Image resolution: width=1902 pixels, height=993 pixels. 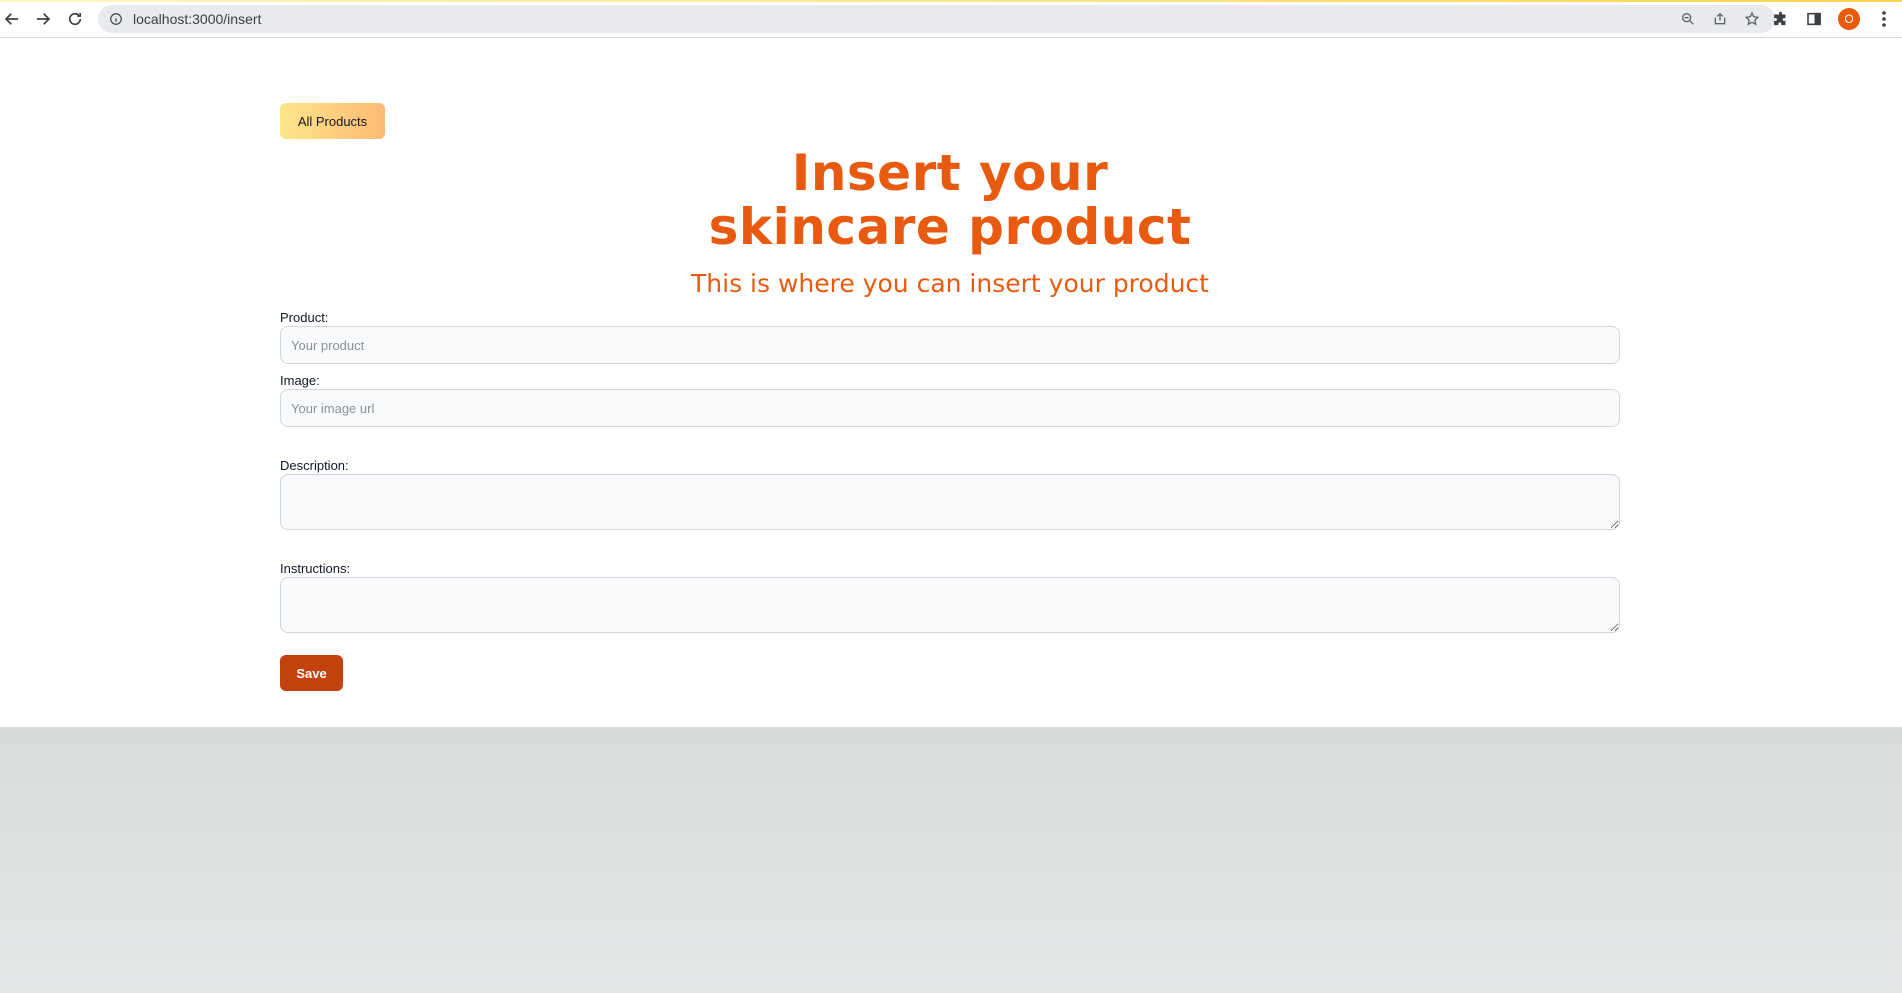 I want to click on puzzle-icon, so click(x=1780, y=19).